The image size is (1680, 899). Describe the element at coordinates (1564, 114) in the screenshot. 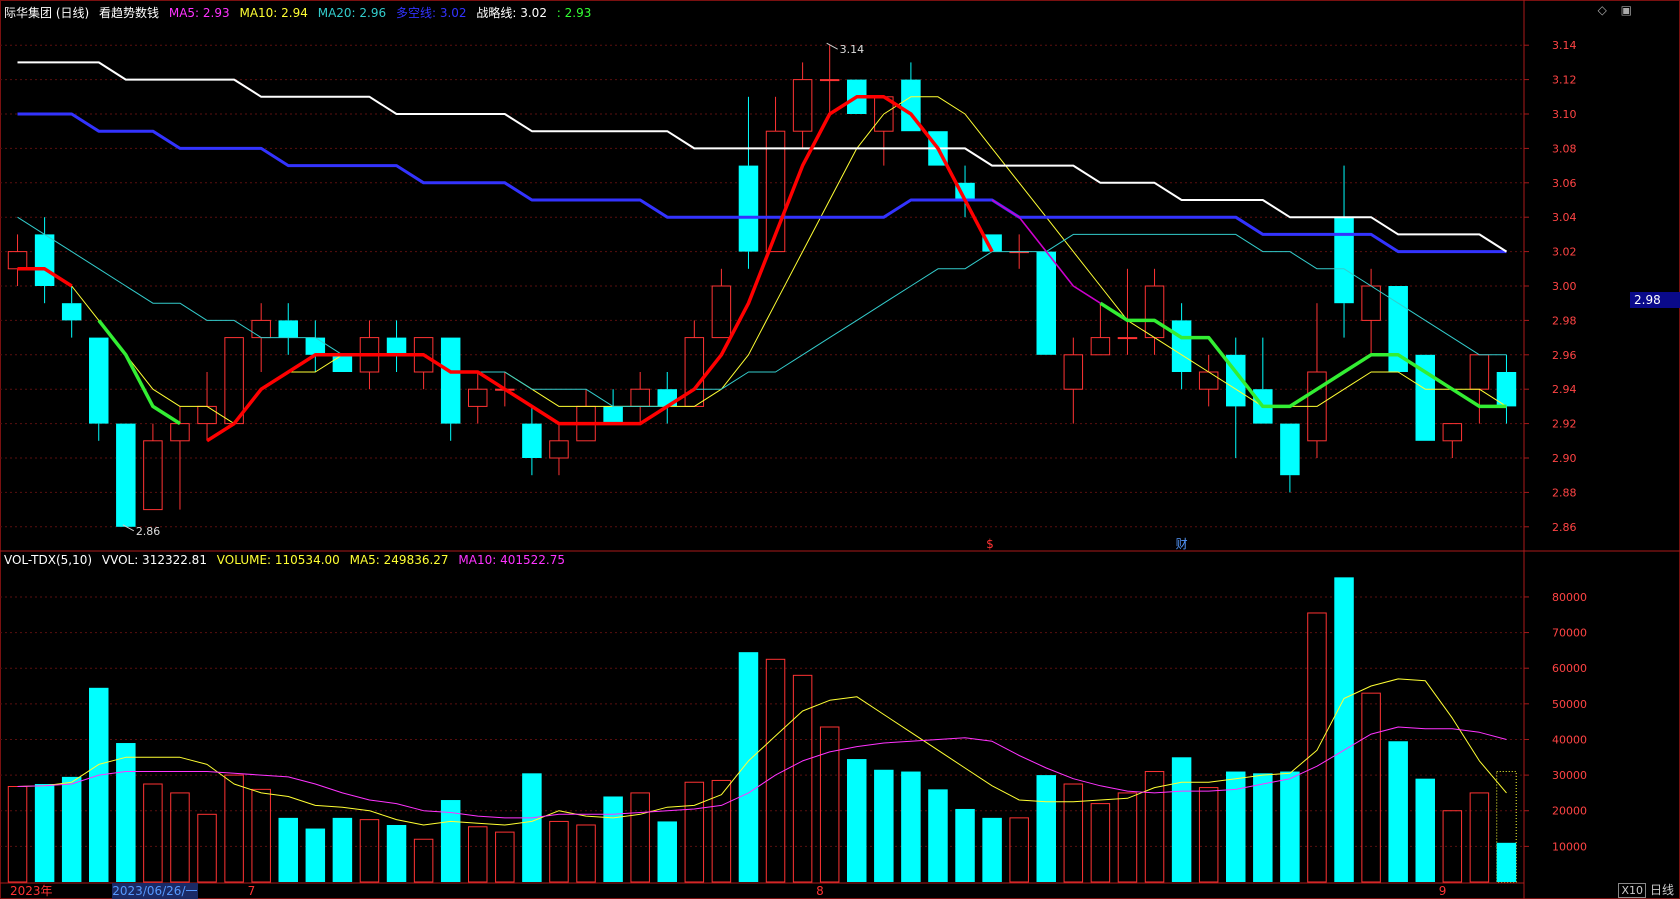

I see `price-tick-label: 3.10` at that location.